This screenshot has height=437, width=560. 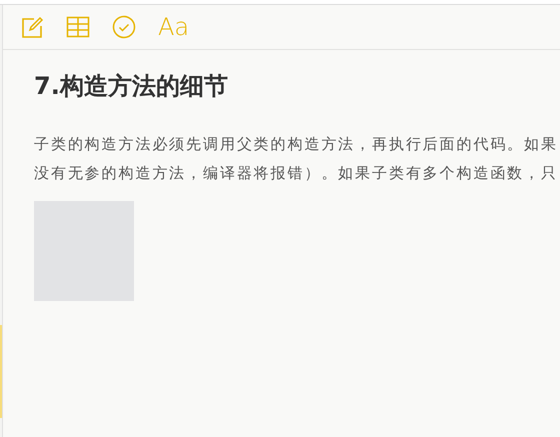 What do you see at coordinates (78, 27) in the screenshot?
I see `table-icon` at bounding box center [78, 27].